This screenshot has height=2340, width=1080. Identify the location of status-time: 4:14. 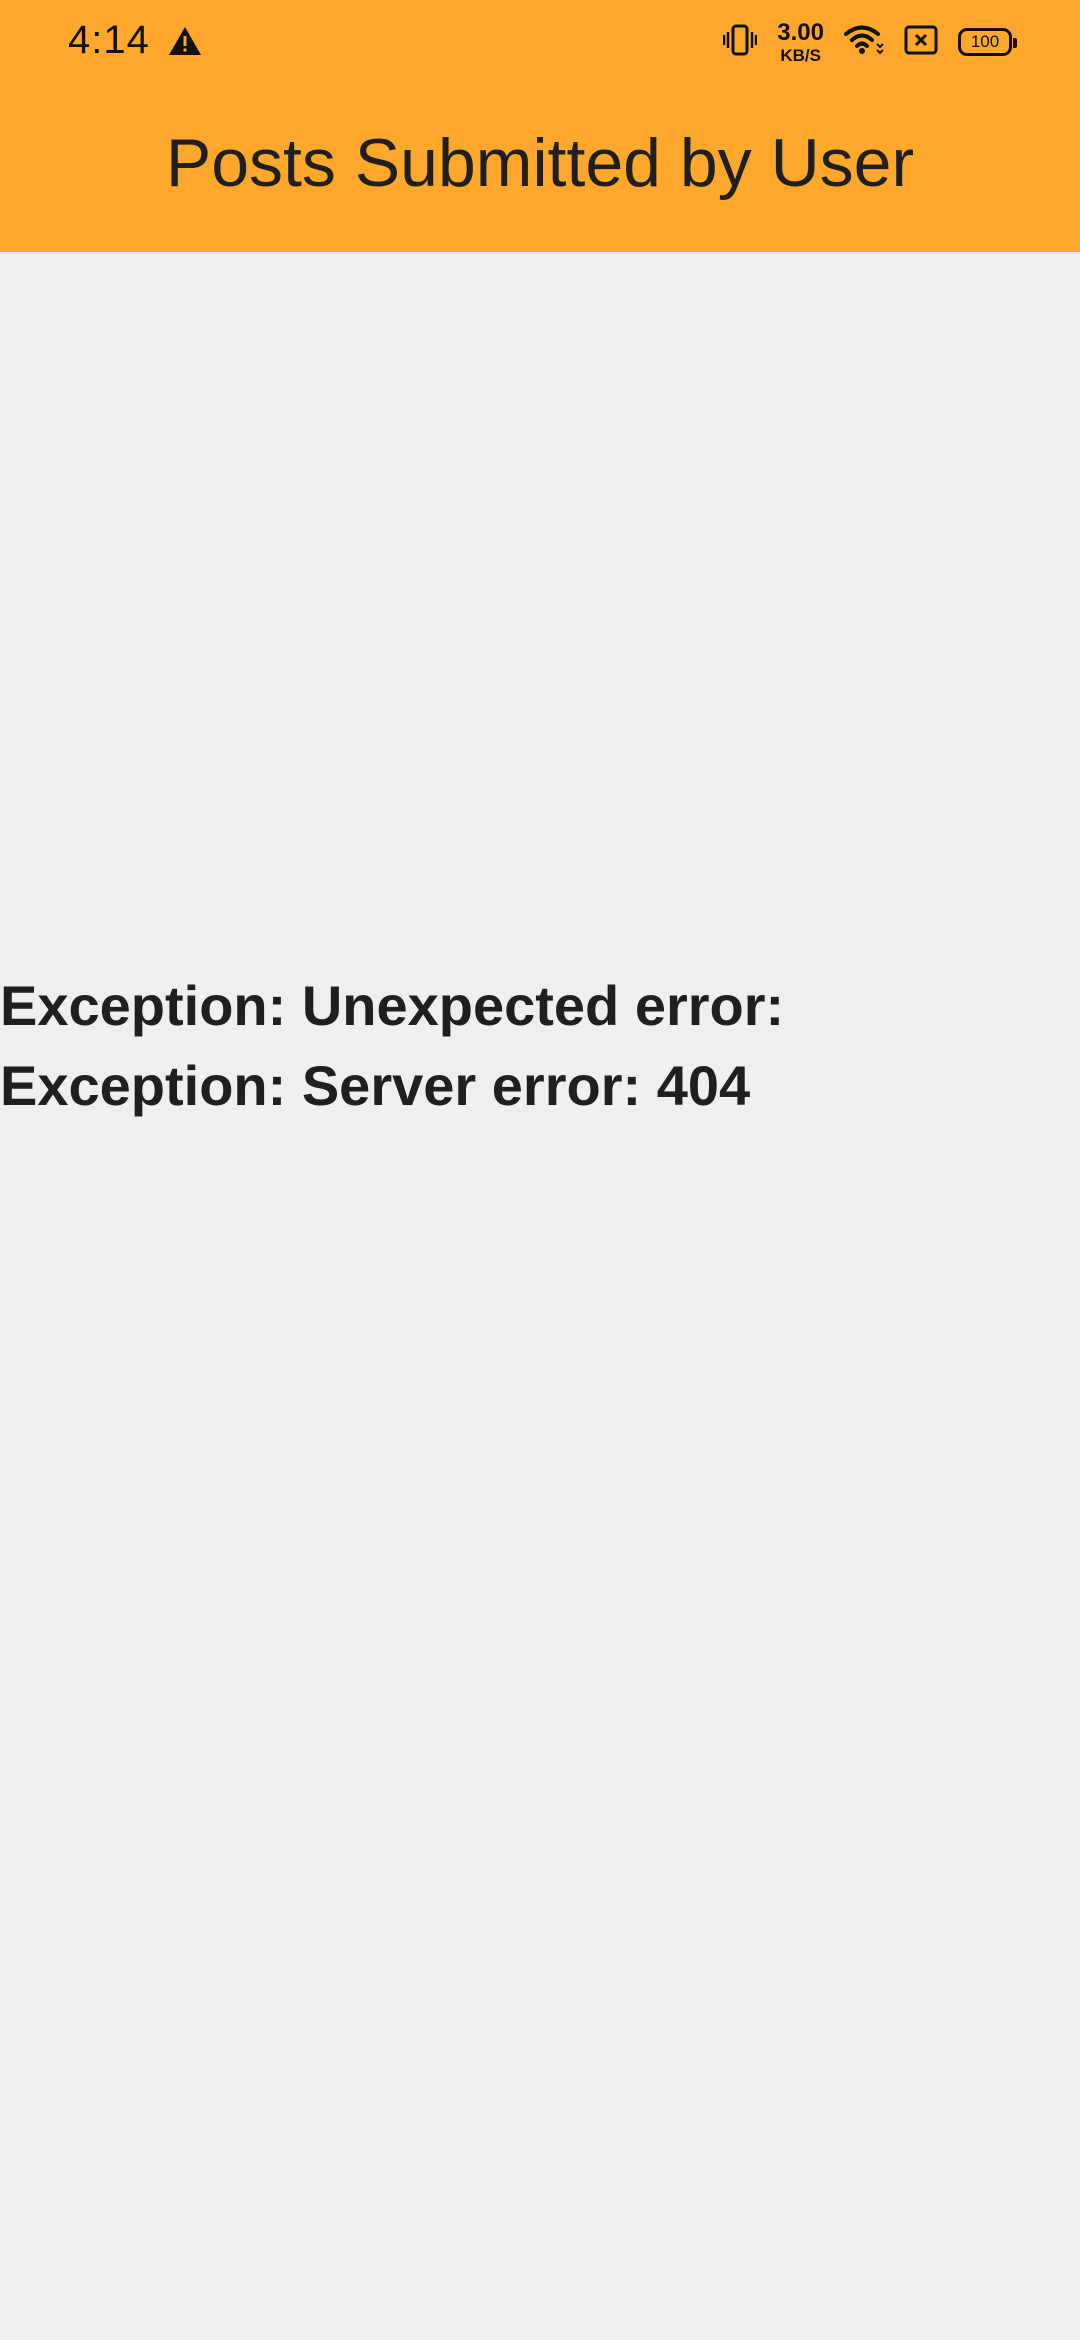
(109, 40).